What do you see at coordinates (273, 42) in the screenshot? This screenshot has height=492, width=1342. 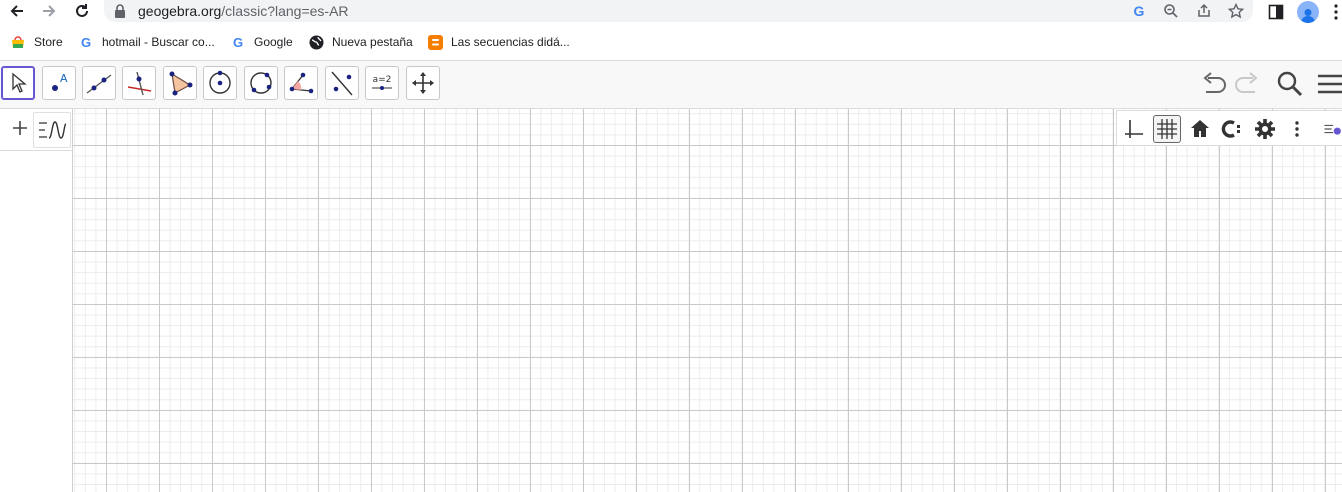 I see `bookmark-label: Google` at bounding box center [273, 42].